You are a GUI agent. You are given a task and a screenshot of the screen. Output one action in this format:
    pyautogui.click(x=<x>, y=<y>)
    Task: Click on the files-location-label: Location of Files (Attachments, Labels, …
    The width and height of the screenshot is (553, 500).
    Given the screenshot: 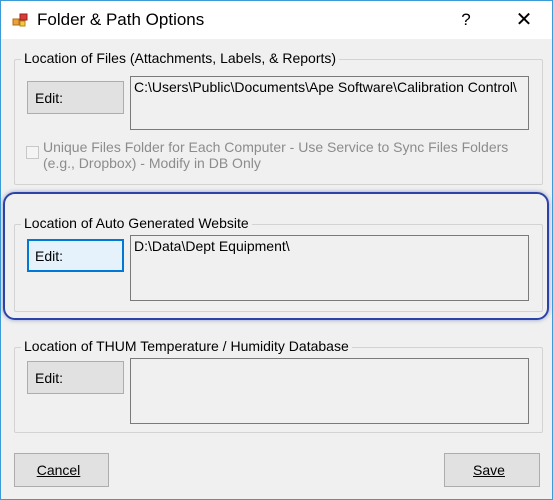 What is the action you would take?
    pyautogui.click(x=180, y=58)
    